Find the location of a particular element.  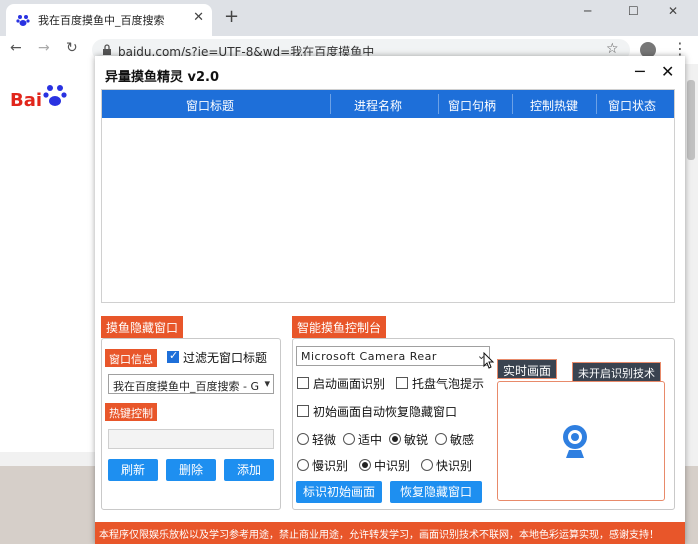

delete-button: 删除 is located at coordinates (191, 470).